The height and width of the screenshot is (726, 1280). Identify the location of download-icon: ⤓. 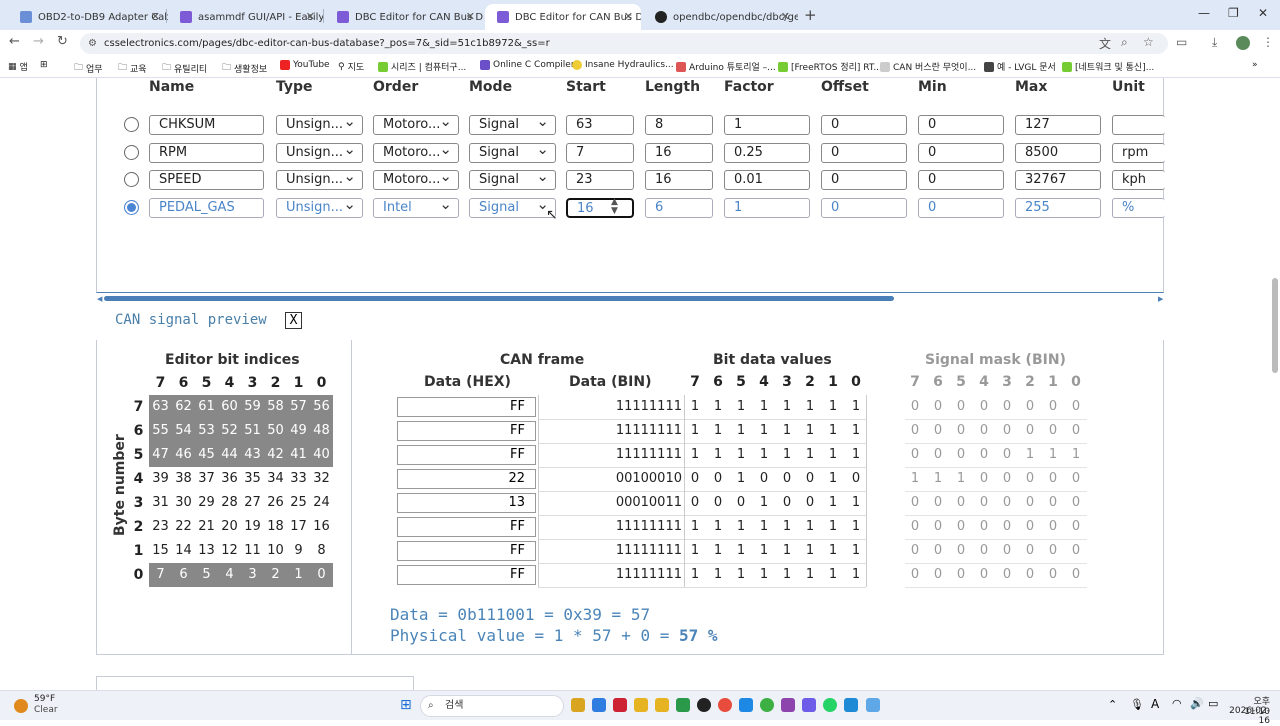
(1214, 42).